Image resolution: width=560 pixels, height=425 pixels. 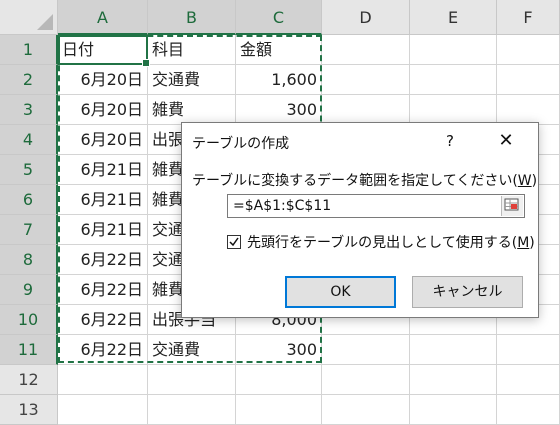 I want to click on help-button: ?, so click(x=450, y=141).